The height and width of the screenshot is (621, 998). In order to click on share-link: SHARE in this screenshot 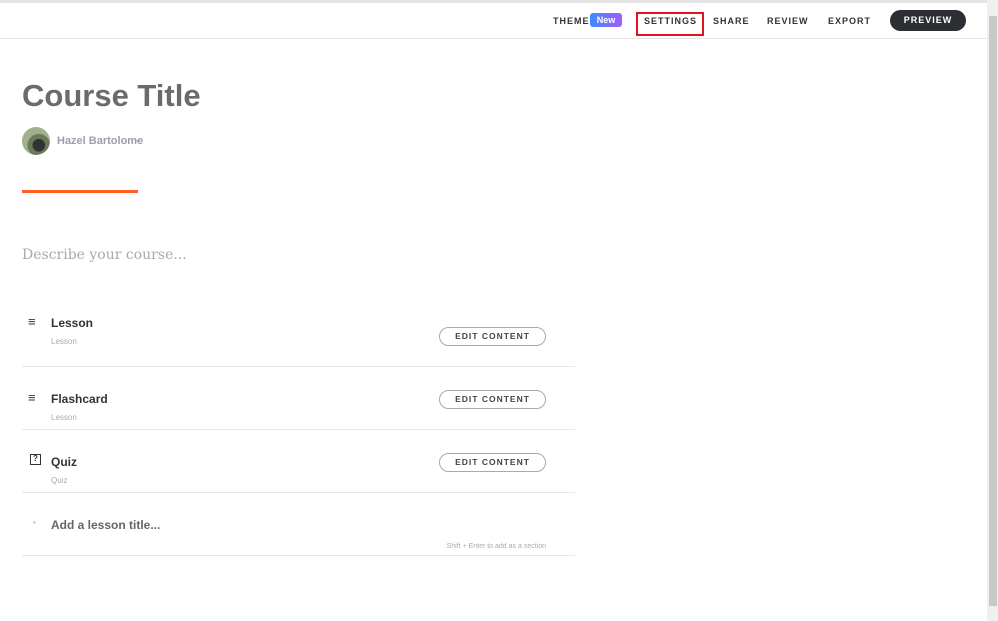, I will do `click(731, 21)`.